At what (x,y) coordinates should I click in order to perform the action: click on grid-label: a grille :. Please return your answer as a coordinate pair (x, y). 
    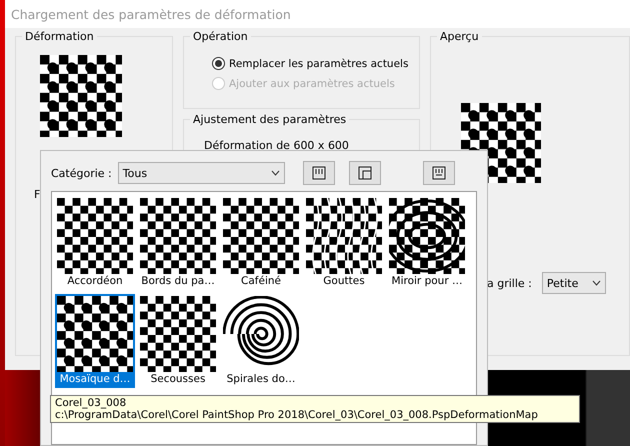
    Looking at the image, I should click on (509, 283).